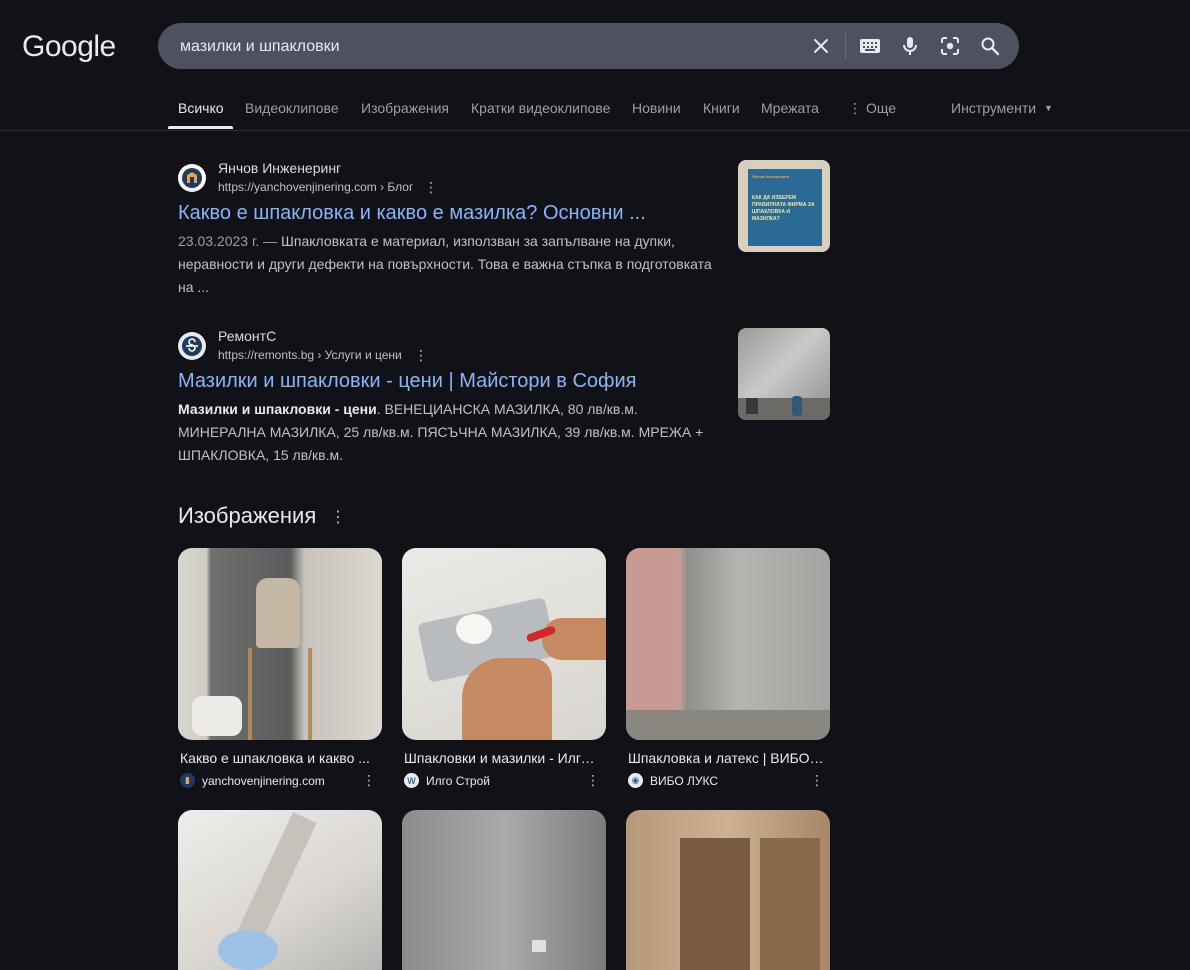 The image size is (1190, 970). Describe the element at coordinates (994, 108) in the screenshot. I see `tools-label: Инструменти` at that location.